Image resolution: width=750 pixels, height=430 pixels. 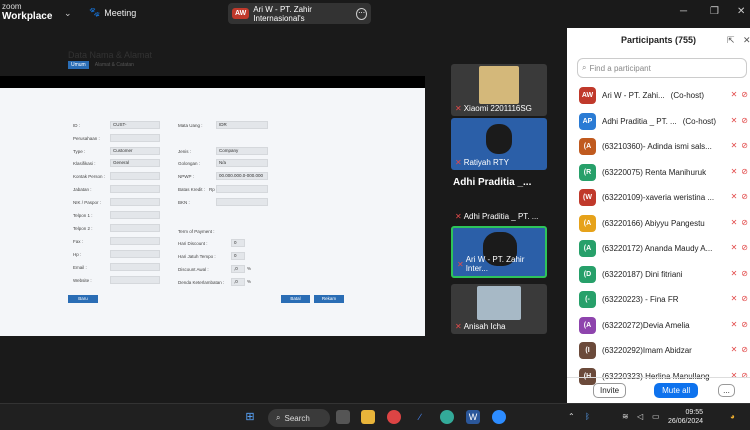 I want to click on screen-share-indicator: AW Ari W - PT. Zahir Internasional's ⋯, so click(x=299, y=13).